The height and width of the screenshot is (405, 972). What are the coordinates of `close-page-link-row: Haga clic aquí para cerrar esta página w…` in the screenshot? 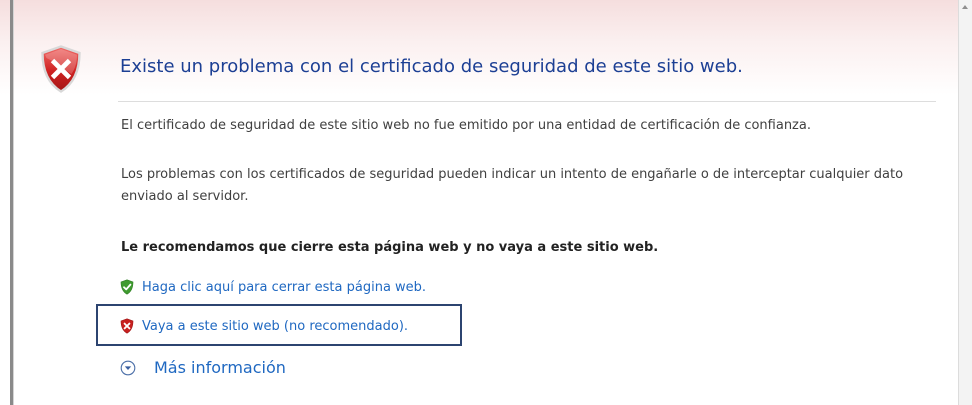 It's located at (273, 287).